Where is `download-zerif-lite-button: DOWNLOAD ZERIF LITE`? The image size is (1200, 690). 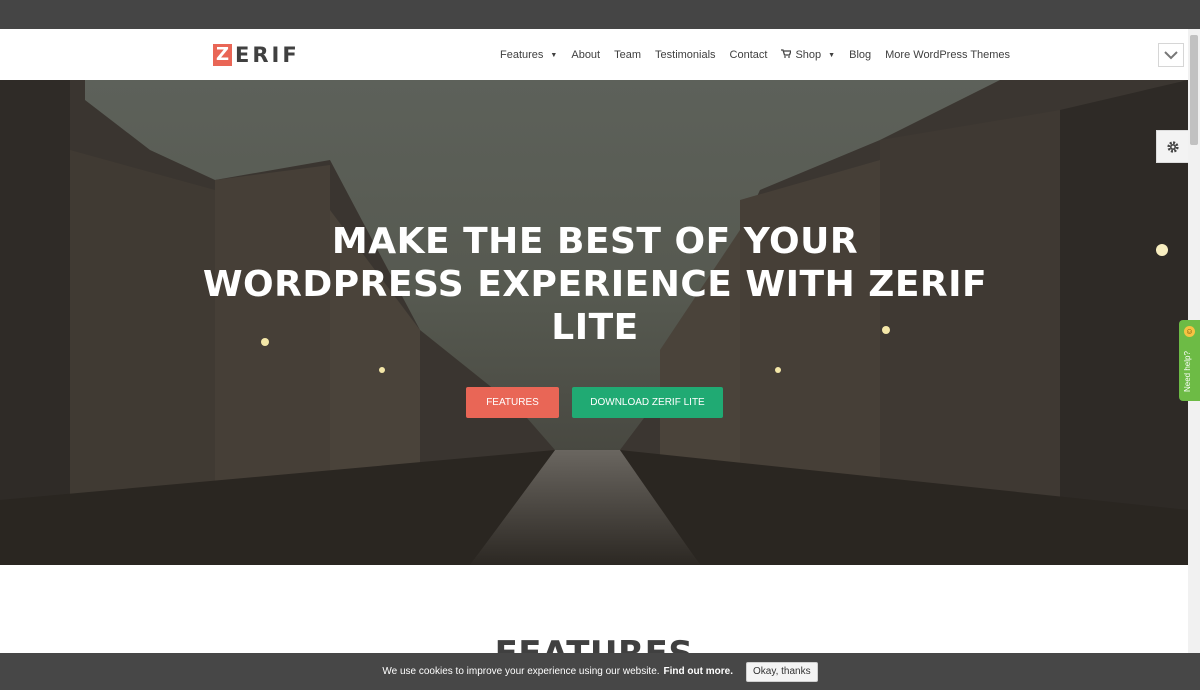
download-zerif-lite-button: DOWNLOAD ZERIF LITE is located at coordinates (647, 402).